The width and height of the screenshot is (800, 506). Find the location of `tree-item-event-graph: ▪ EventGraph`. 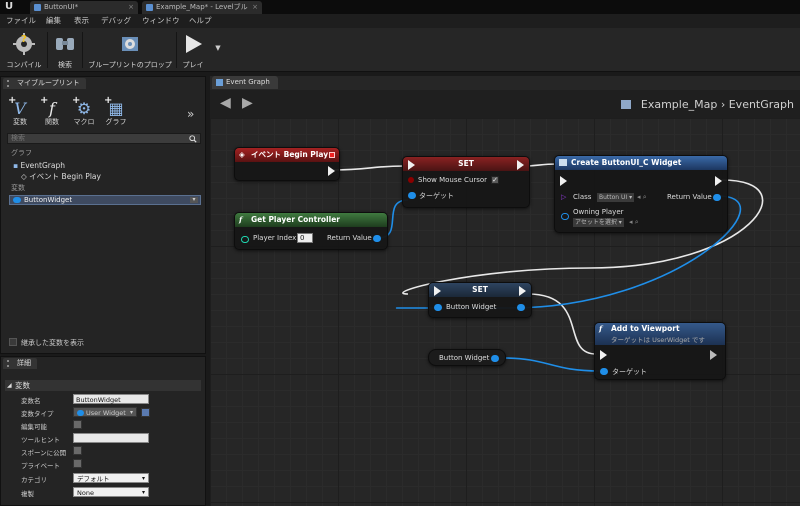

tree-item-event-graph: ▪ EventGraph is located at coordinates (39, 165).